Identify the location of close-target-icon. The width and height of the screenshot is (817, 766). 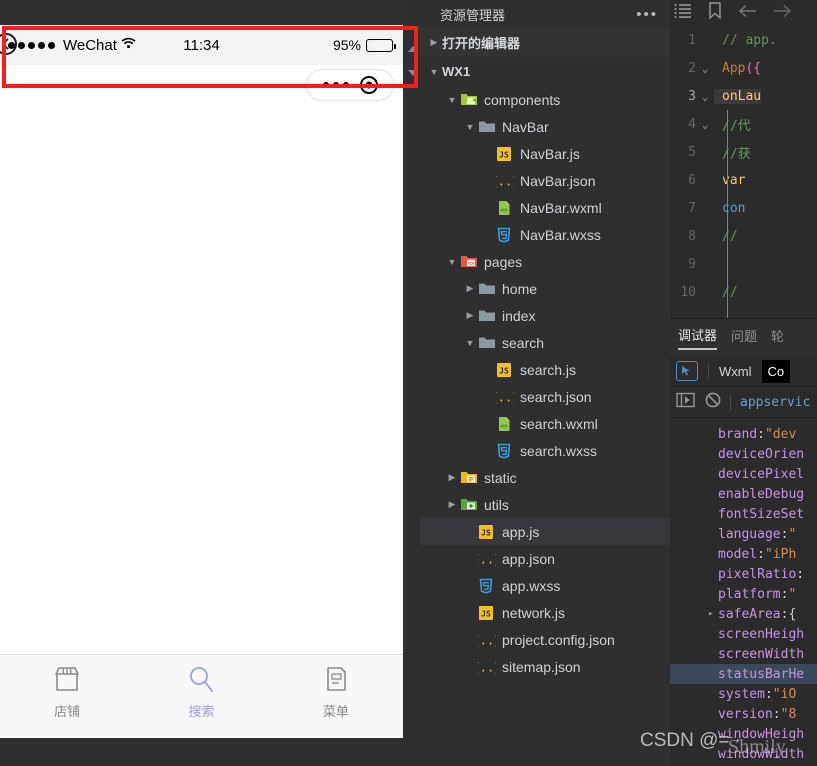
(368, 85).